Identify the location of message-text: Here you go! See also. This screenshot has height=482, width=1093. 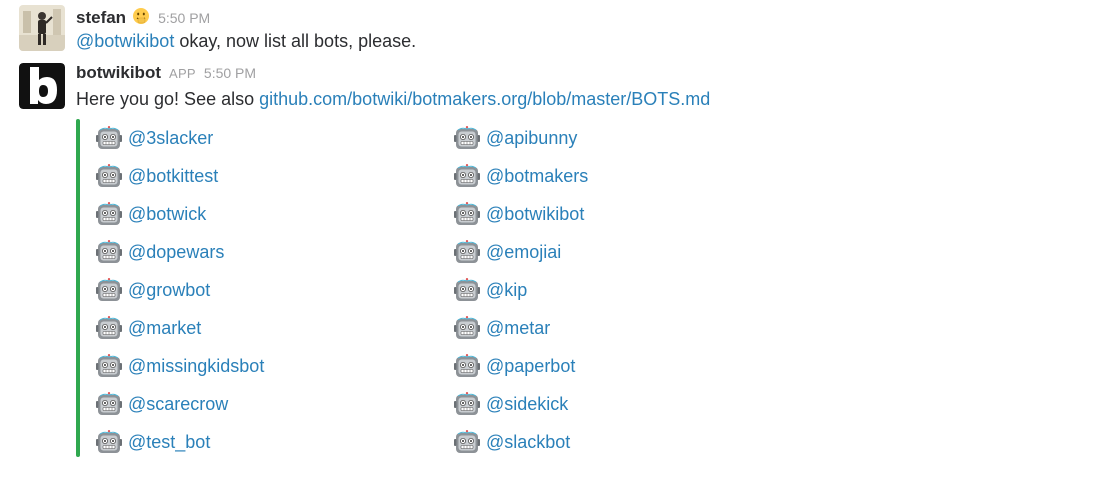
(168, 99).